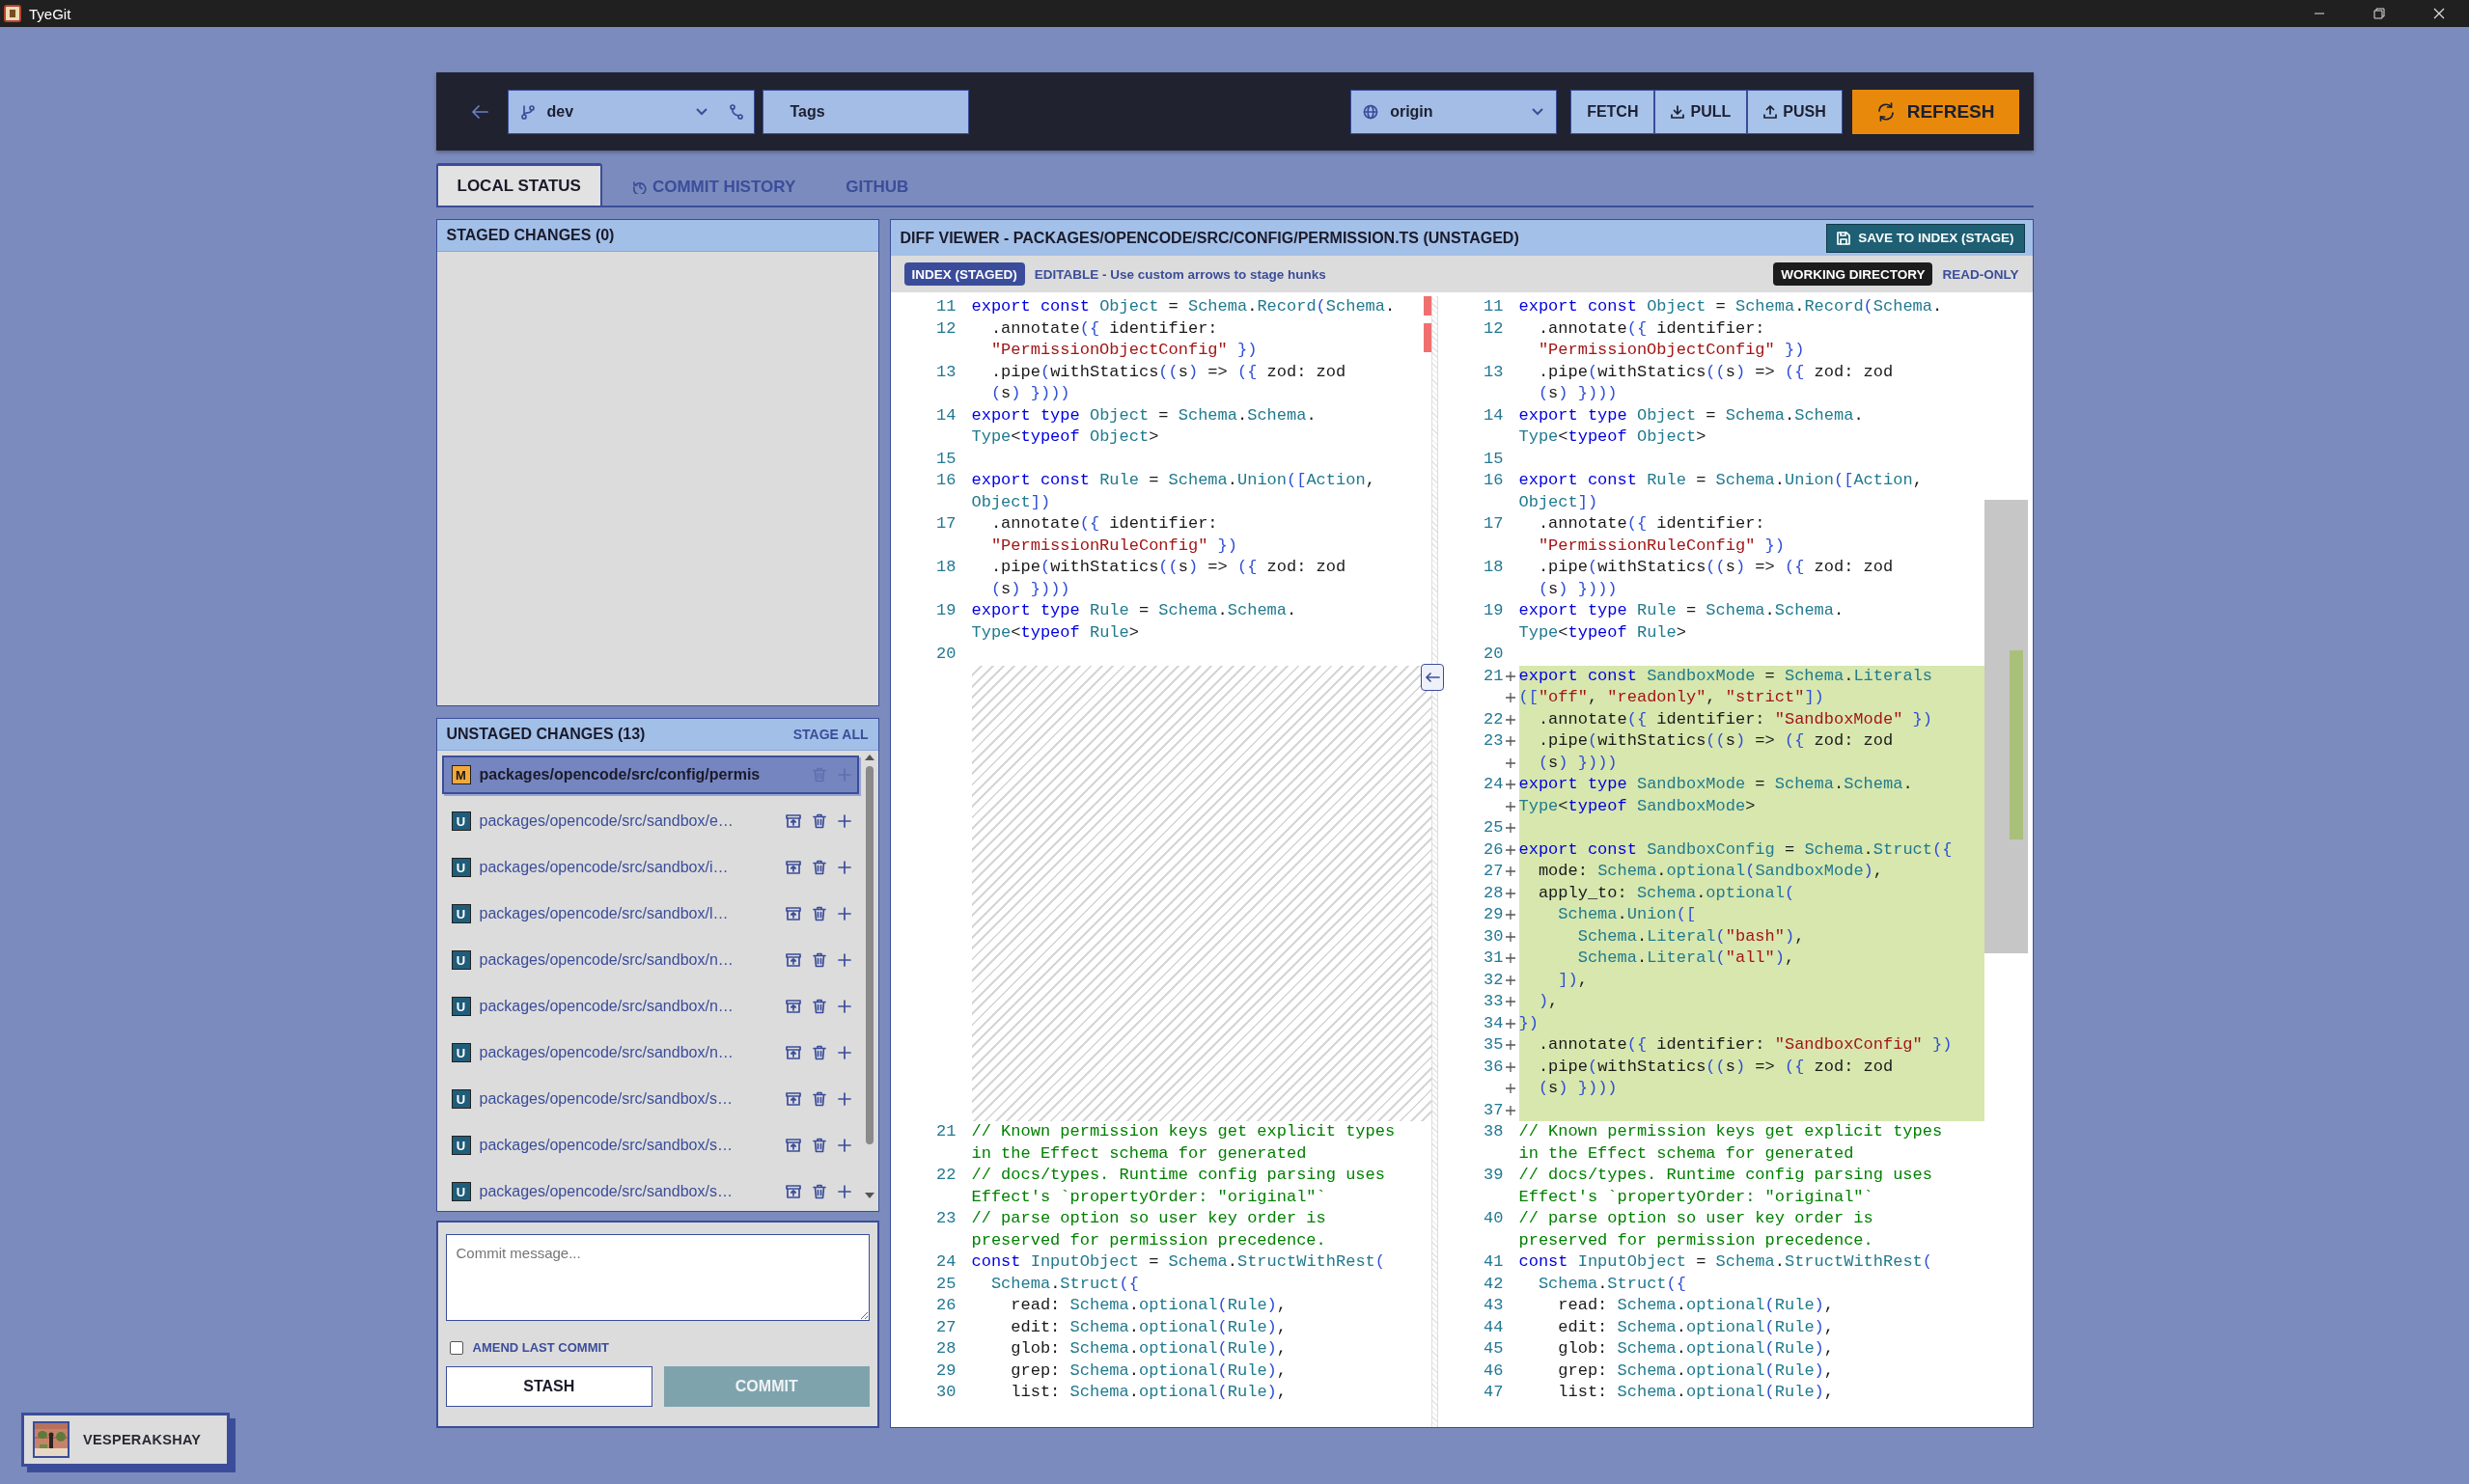 This screenshot has height=1484, width=2469. Describe the element at coordinates (1494, 1022) in the screenshot. I see `line-number: 34` at that location.